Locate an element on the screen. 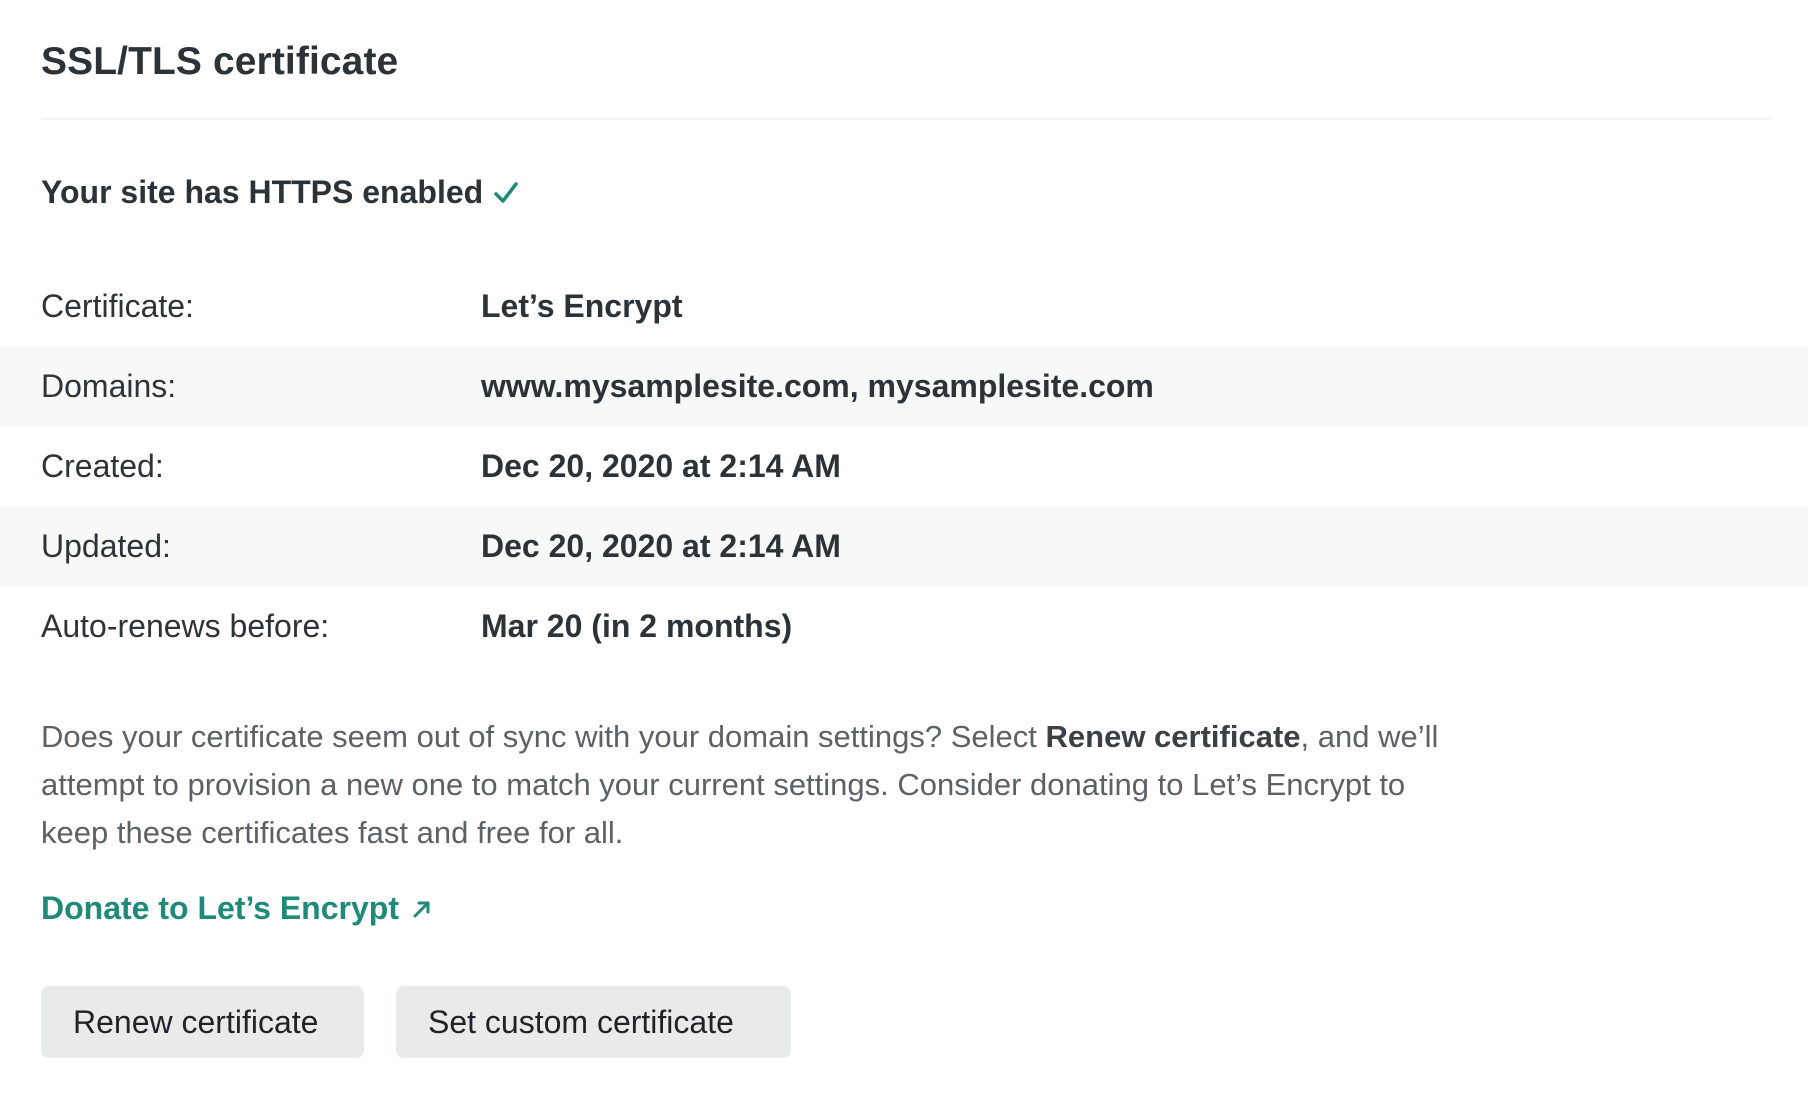 This screenshot has height=1099, width=1808. detail-label: Created: is located at coordinates (102, 465).